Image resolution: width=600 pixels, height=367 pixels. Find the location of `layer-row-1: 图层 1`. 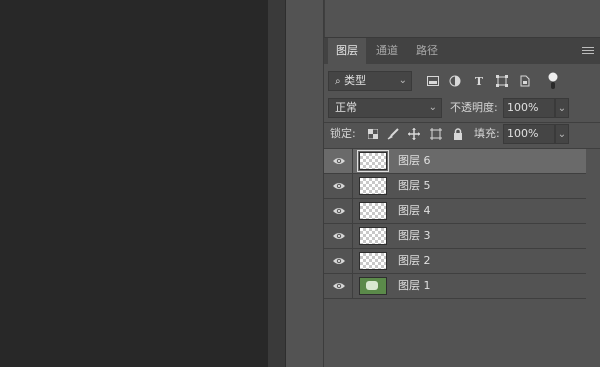

layer-row-1: 图层 1 is located at coordinates (455, 286).